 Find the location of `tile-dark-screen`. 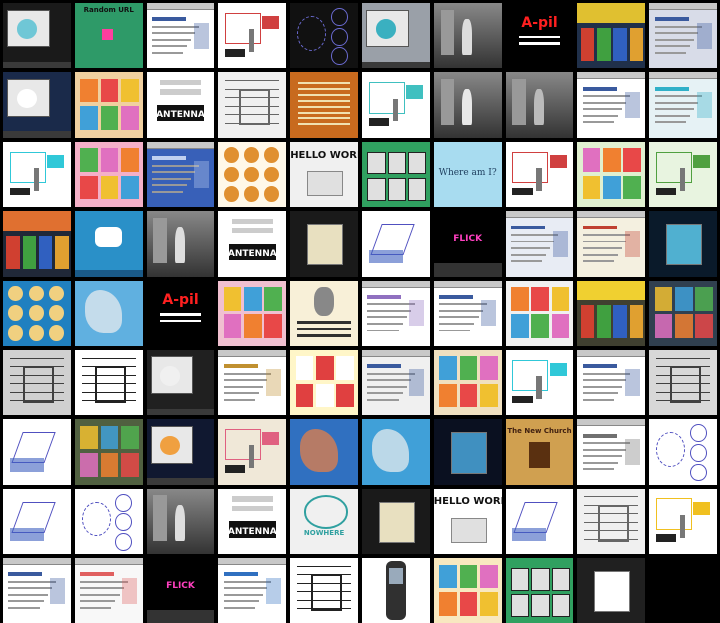

tile-dark-screen is located at coordinates (324, 244).